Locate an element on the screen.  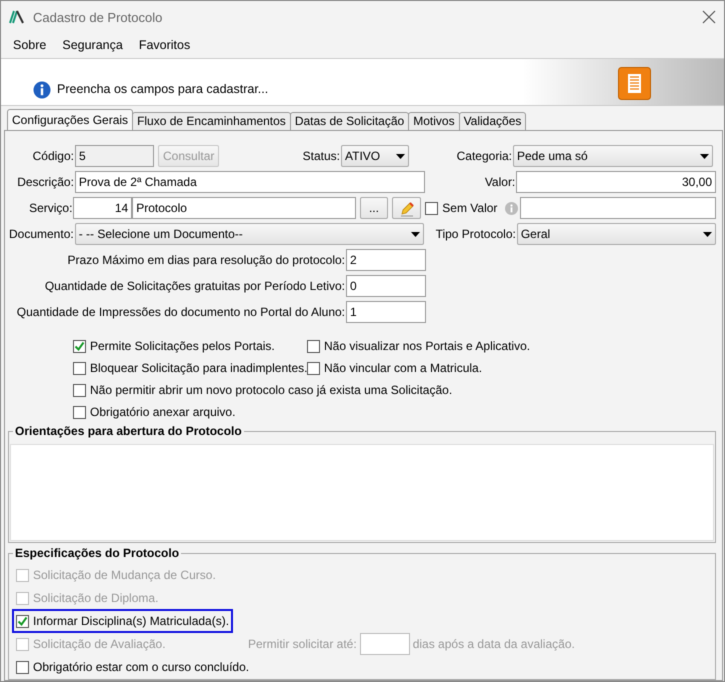
field-label: dias após a data da avaliação. is located at coordinates (493, 644).